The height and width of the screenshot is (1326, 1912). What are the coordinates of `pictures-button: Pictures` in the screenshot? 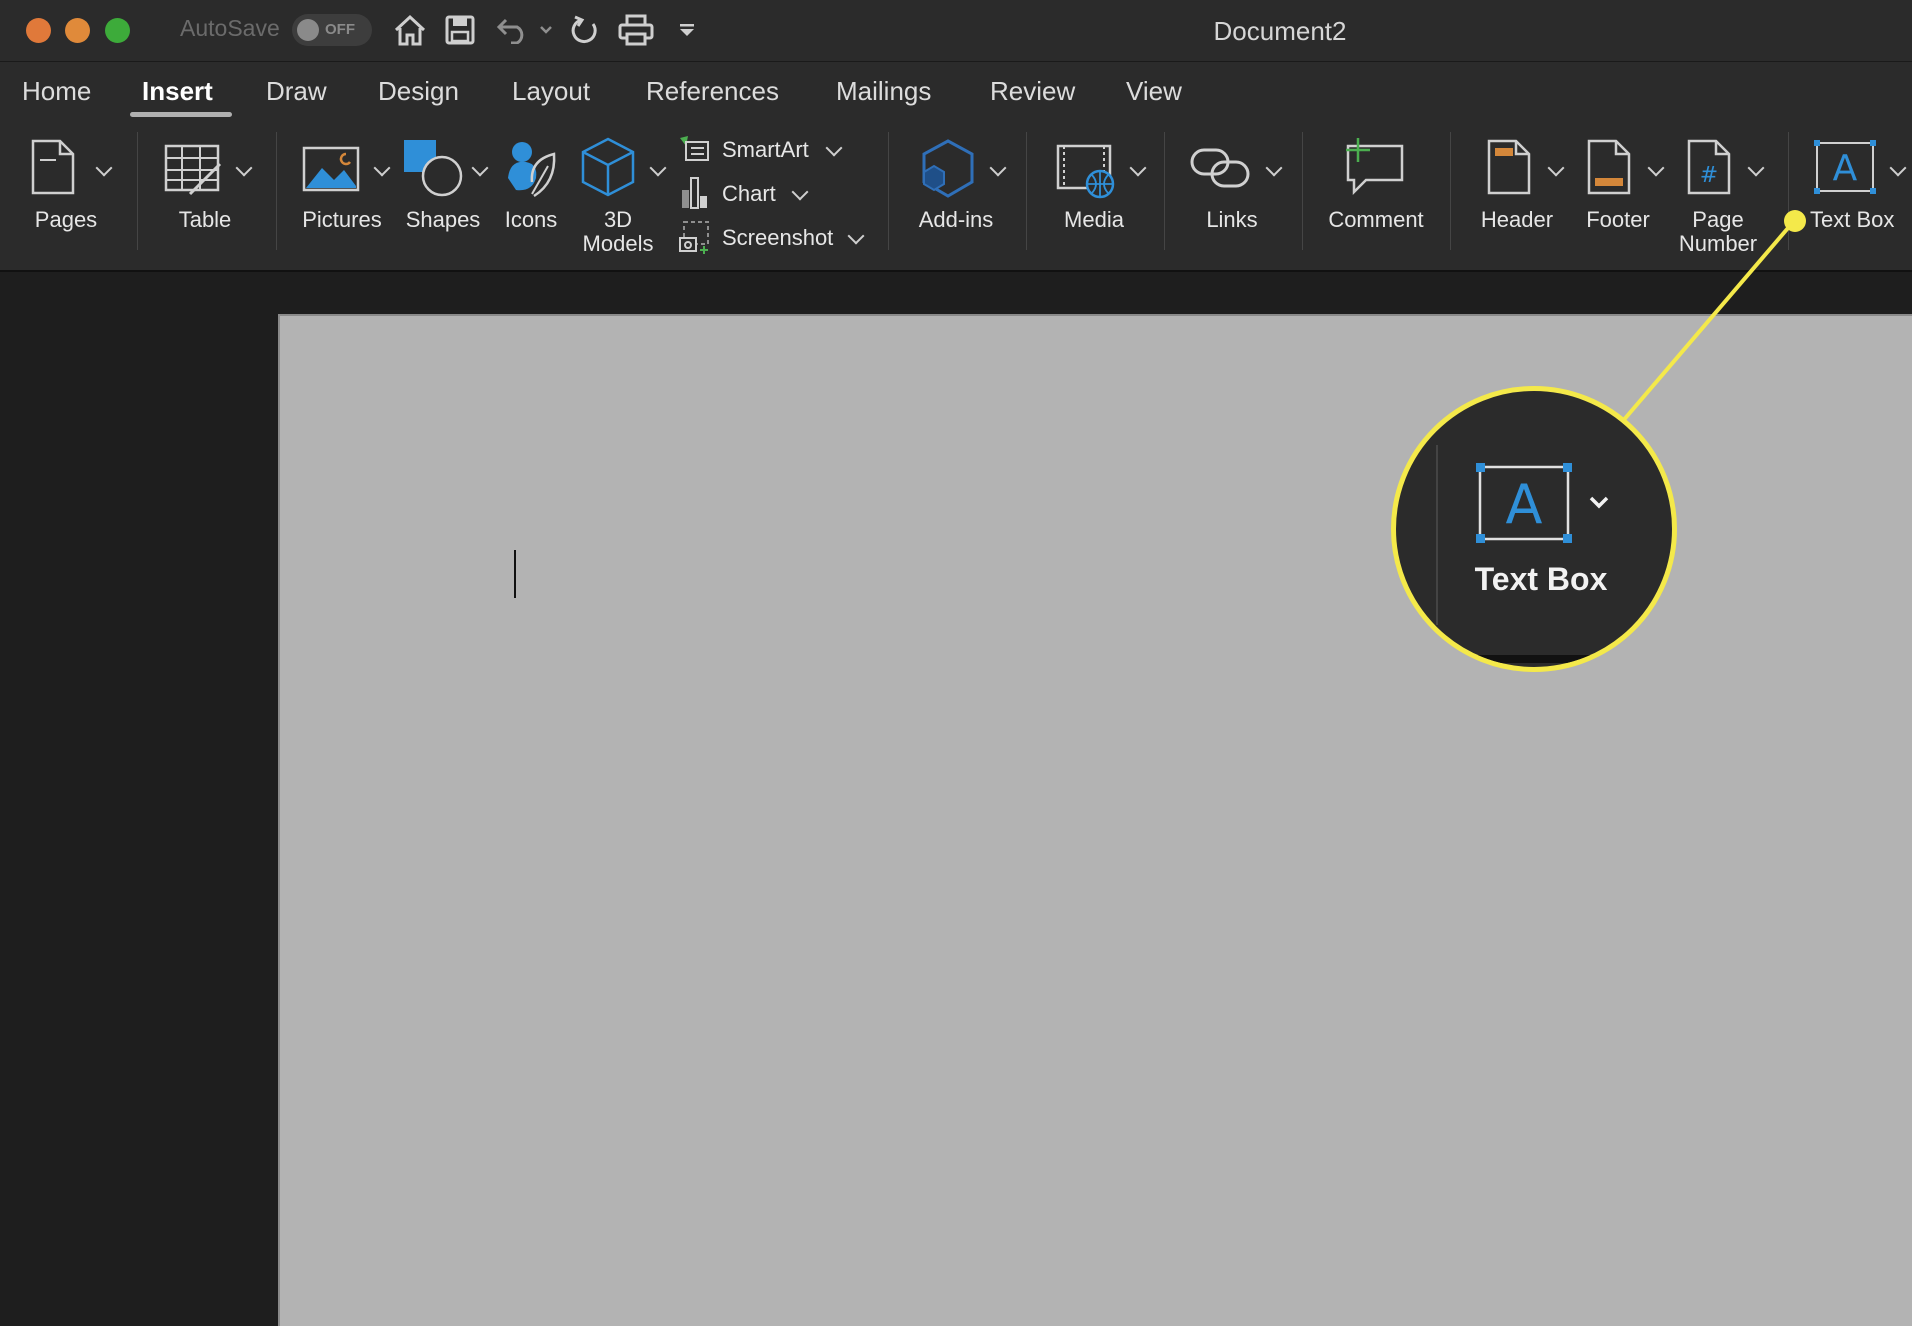 It's located at (342, 196).